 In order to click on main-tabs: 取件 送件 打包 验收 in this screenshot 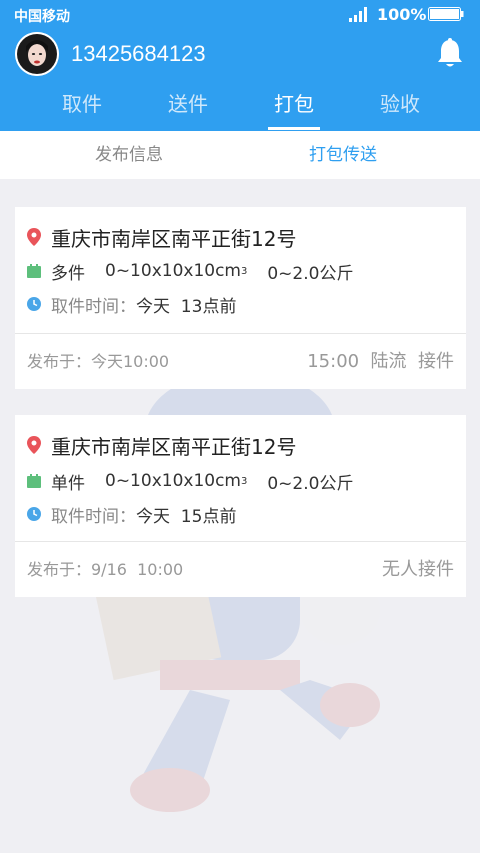, I will do `click(240, 105)`.